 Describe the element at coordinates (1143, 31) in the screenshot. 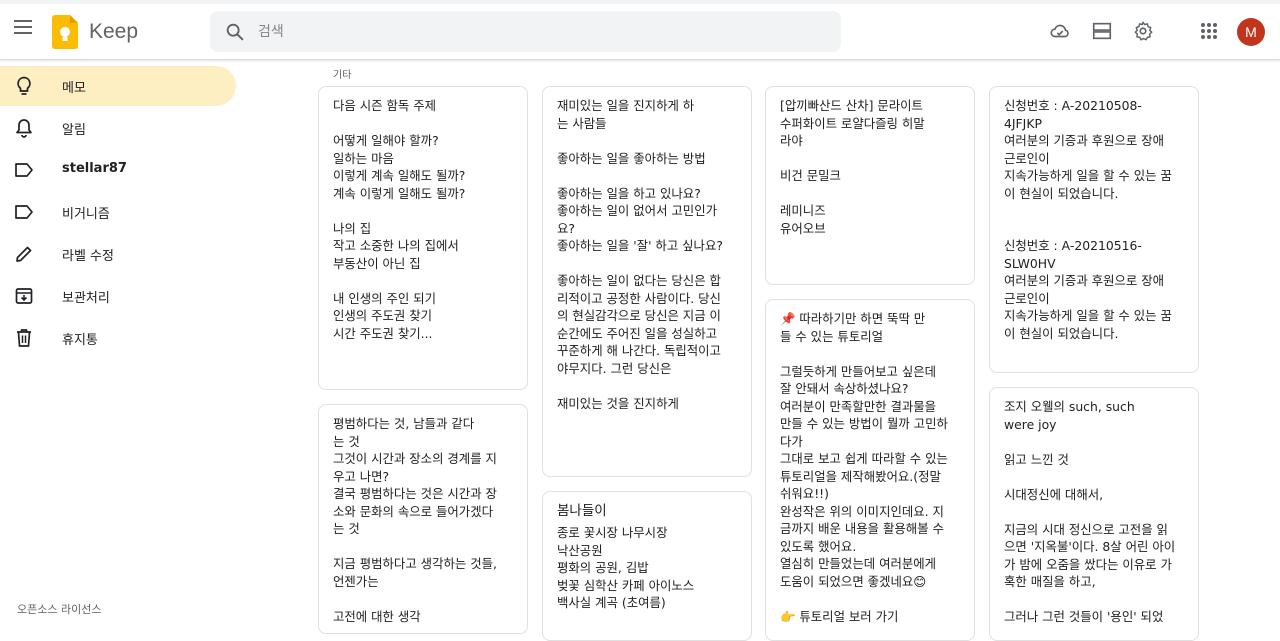

I see `settings-icon` at that location.